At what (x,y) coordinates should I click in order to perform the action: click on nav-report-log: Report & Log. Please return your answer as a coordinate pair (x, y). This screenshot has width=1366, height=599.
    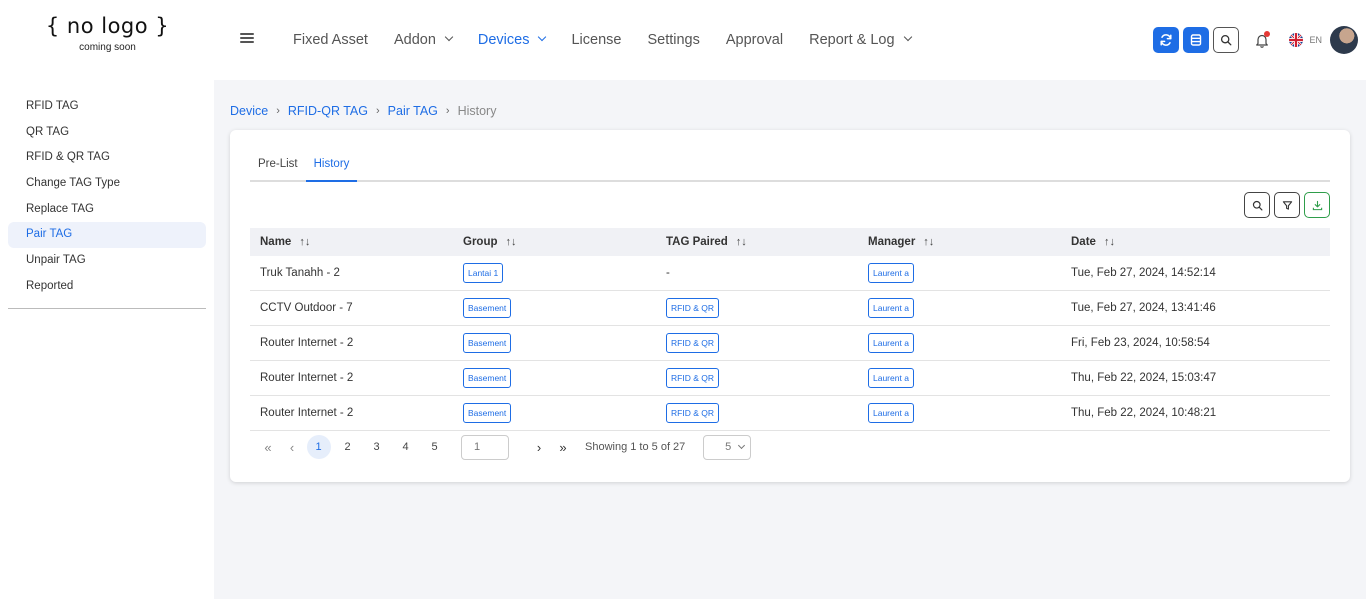
    Looking at the image, I should click on (859, 40).